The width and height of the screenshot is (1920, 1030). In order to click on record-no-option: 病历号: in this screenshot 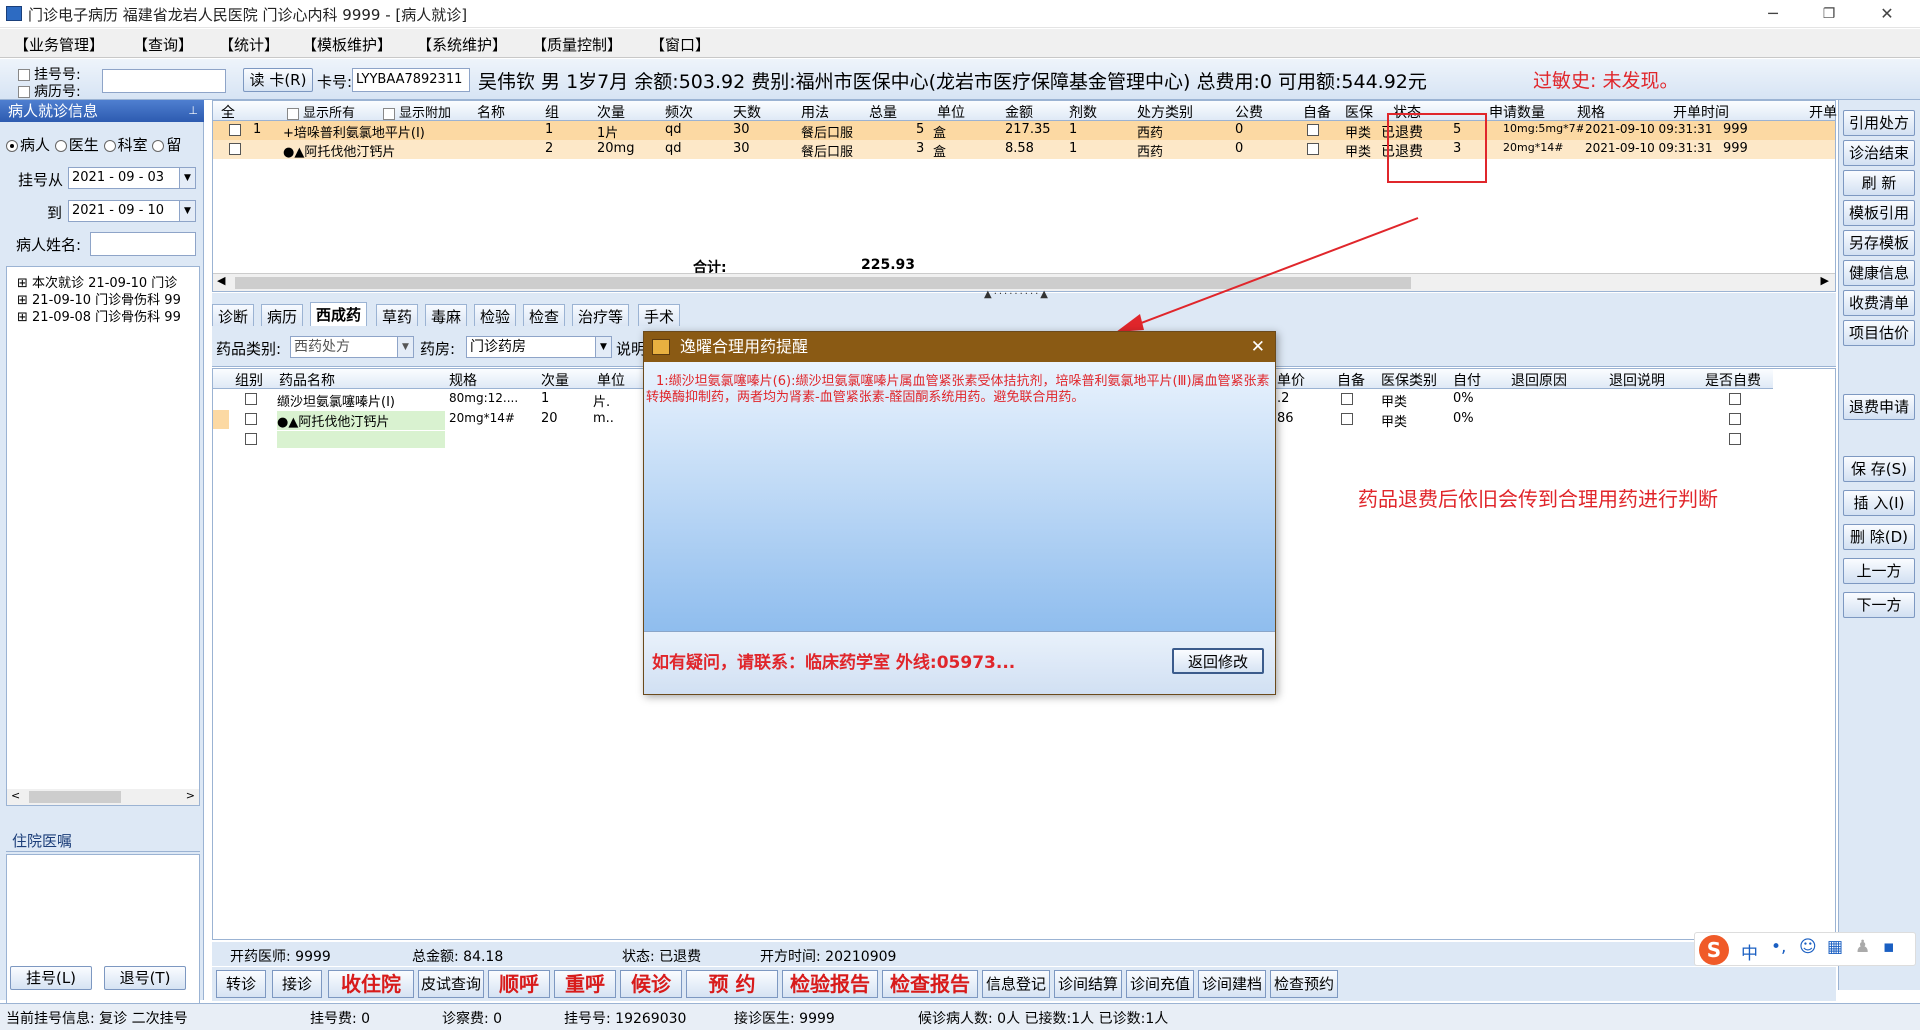, I will do `click(49, 91)`.